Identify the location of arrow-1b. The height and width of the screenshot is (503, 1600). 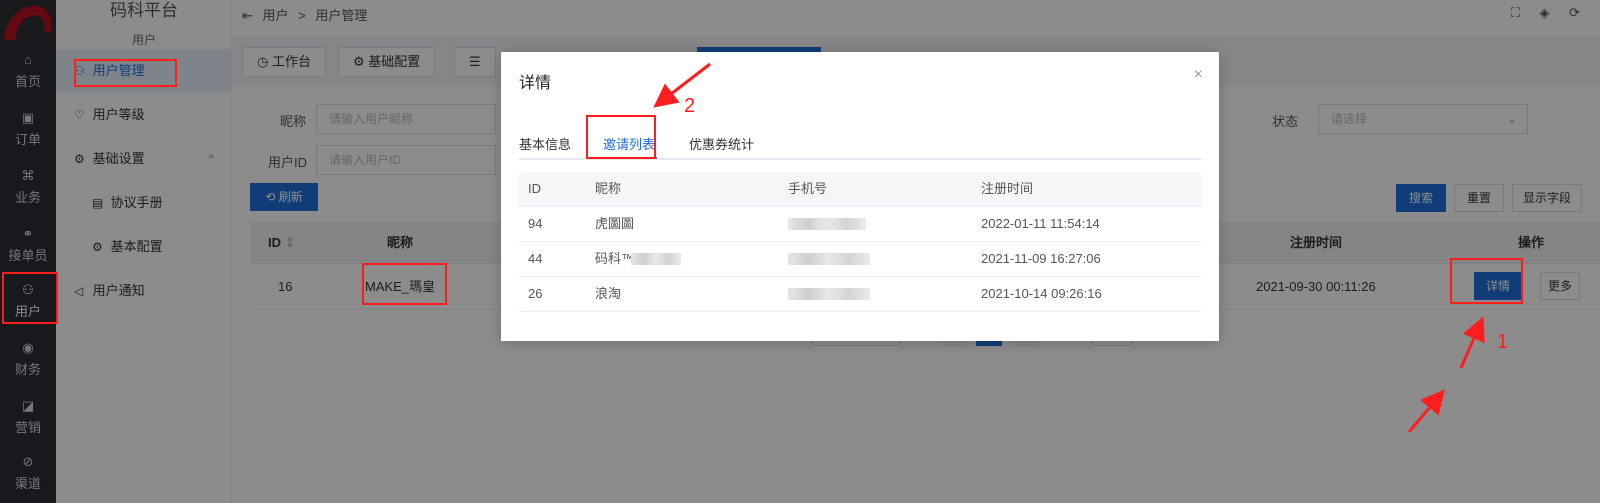
(1426, 411).